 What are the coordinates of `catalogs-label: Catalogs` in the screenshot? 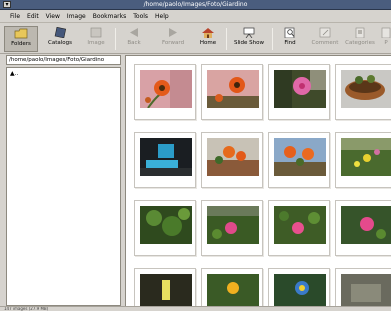 It's located at (60, 43).